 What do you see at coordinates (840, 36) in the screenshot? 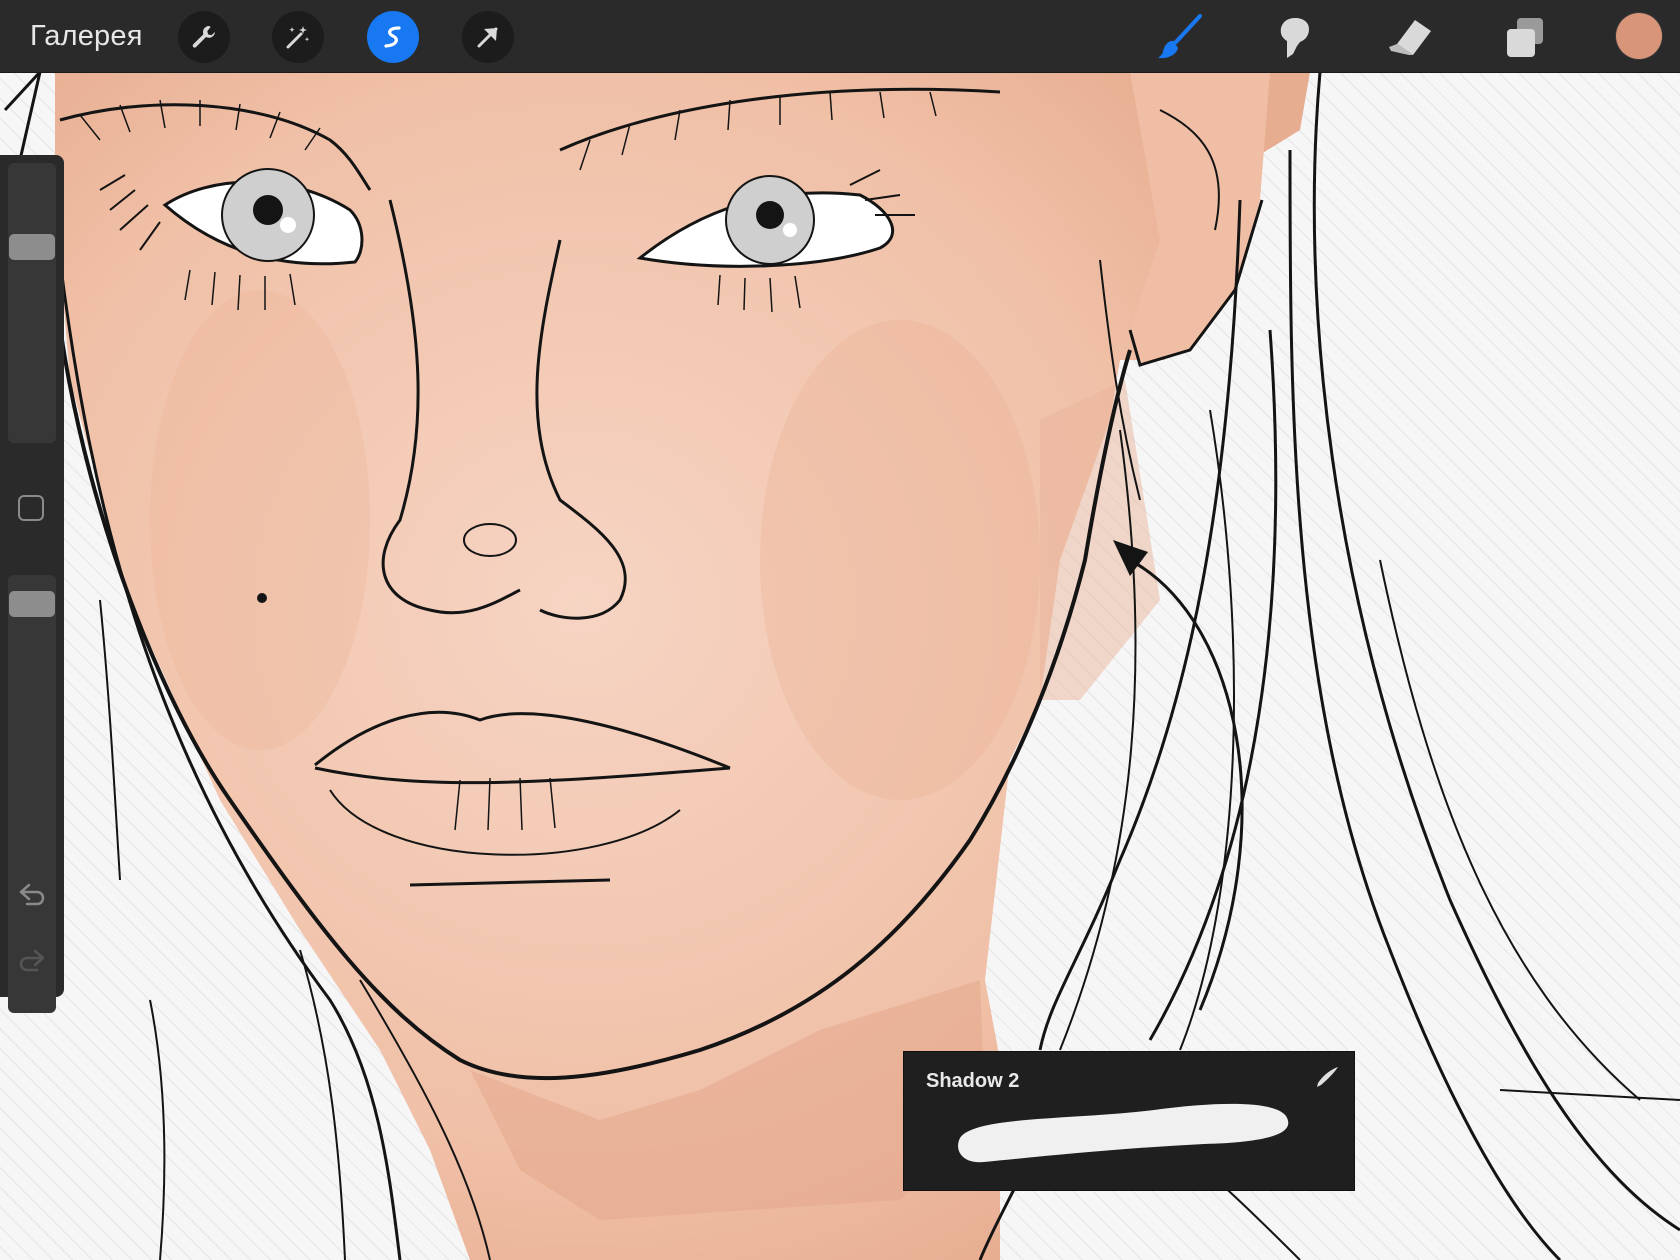
I see `top-toolbar: Галерея` at bounding box center [840, 36].